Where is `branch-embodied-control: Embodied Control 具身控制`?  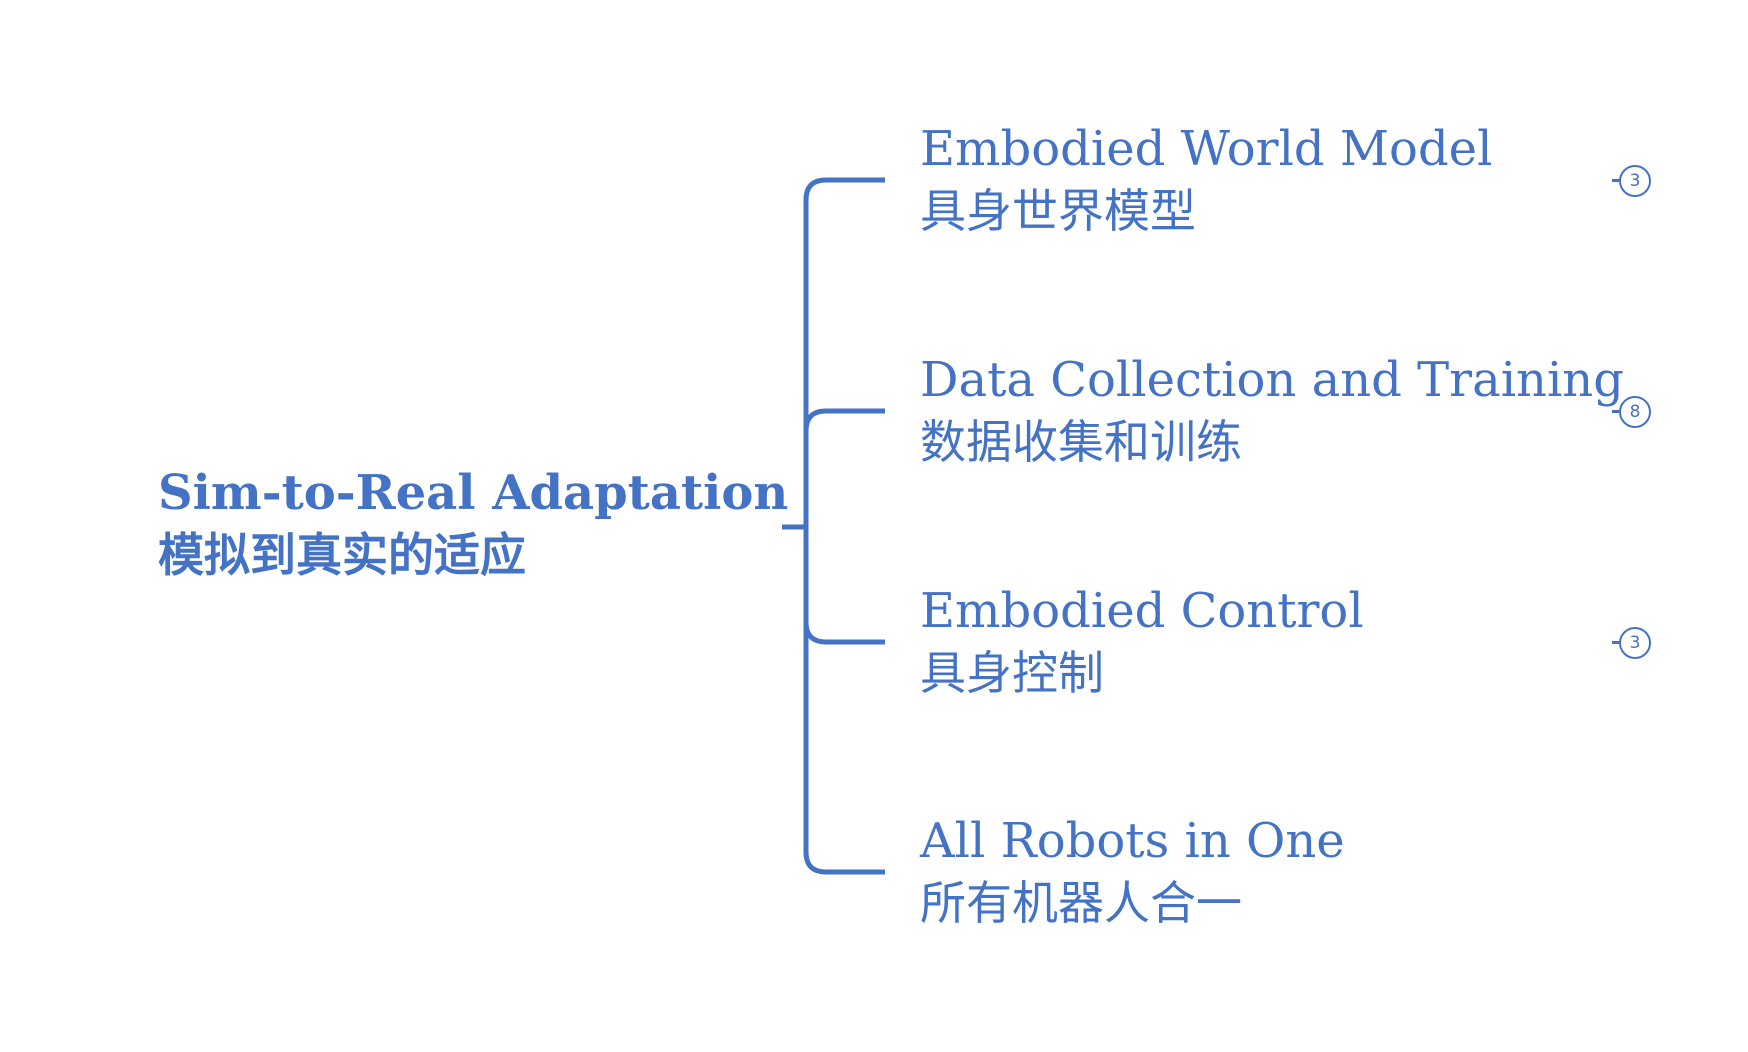 branch-embodied-control: Embodied Control 具身控制 is located at coordinates (1142, 642).